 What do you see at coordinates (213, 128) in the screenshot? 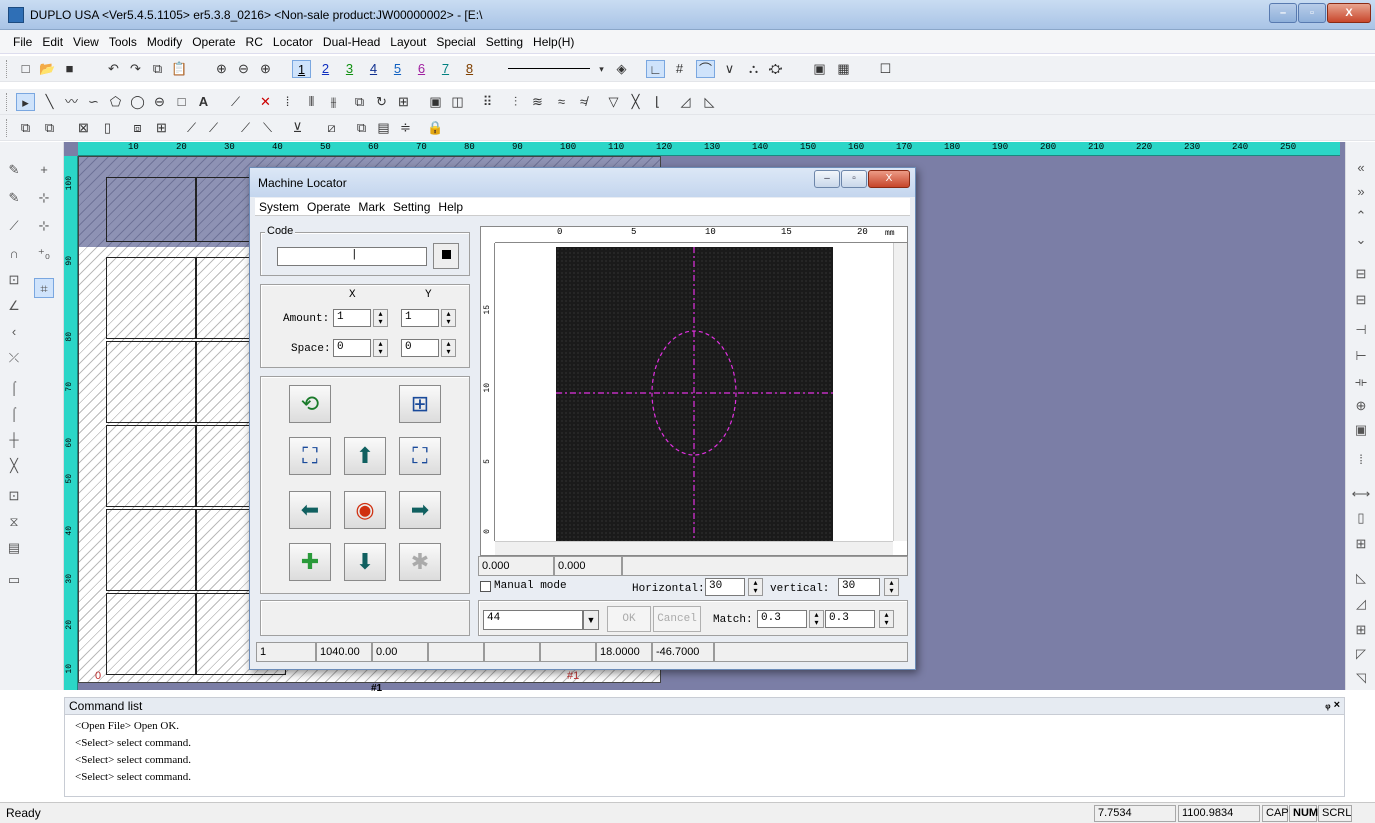
I see `knife-b-icon: ⟋` at bounding box center [213, 128].